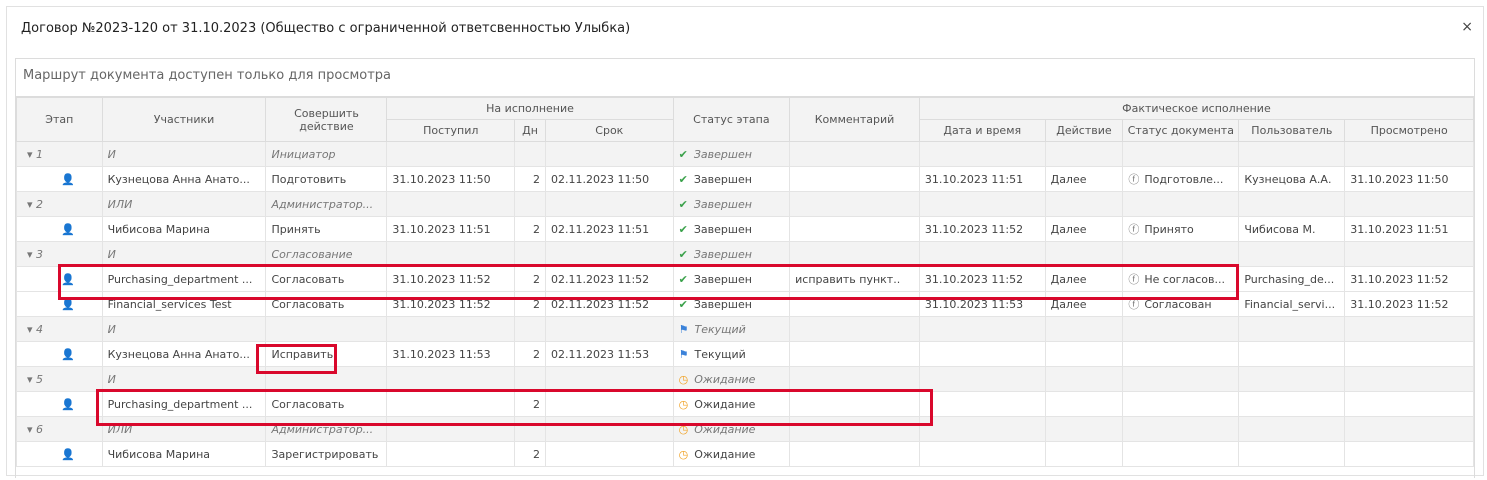  I want to click on col-stage: Этап, so click(59, 119).